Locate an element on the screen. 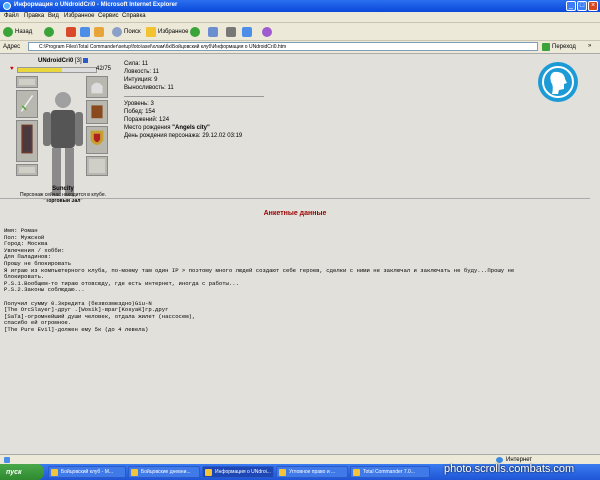 Image resolution: width=600 pixels, height=480 pixels. chainmail-icon is located at coordinates (27, 139).